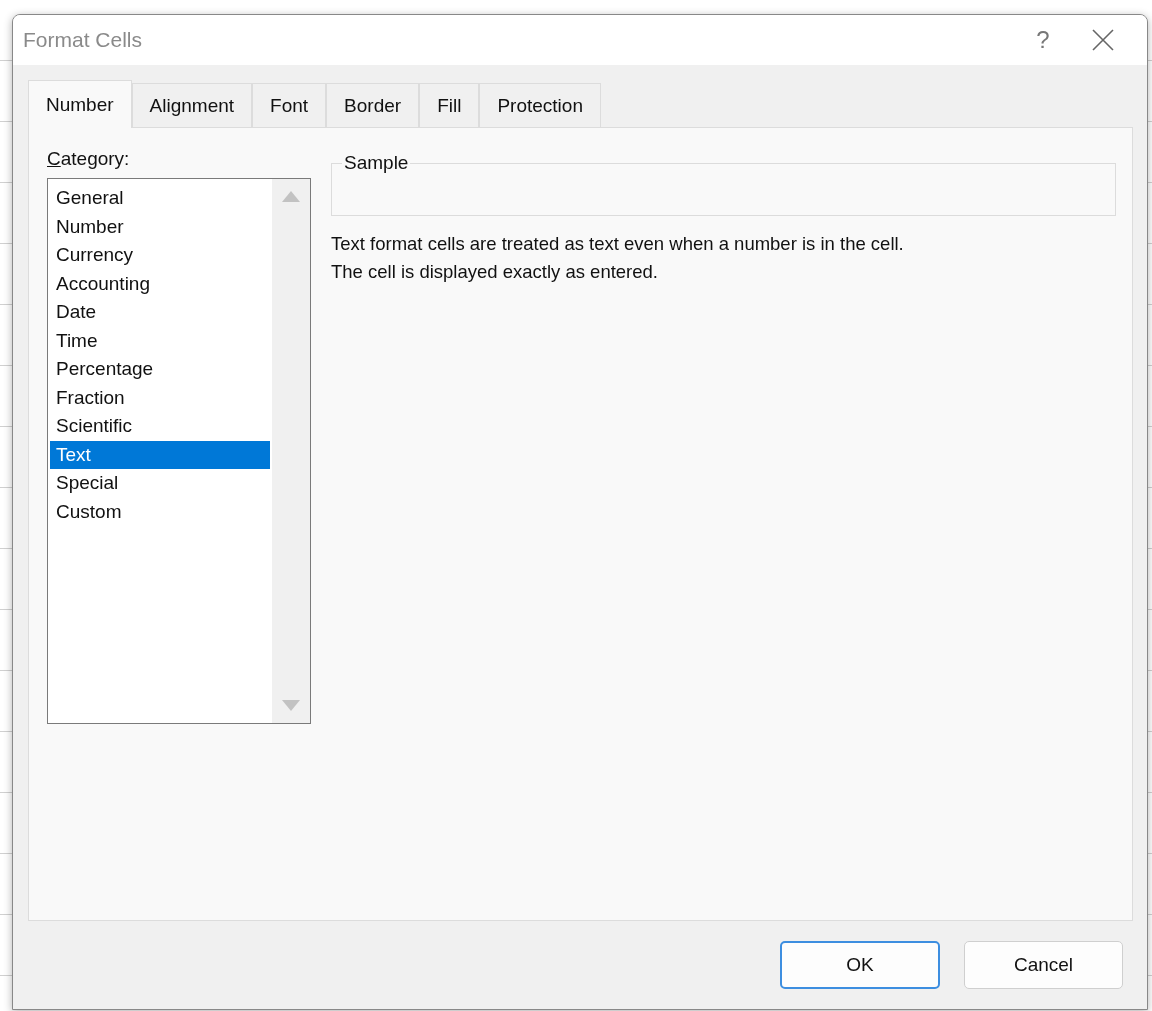 Image resolution: width=1152 pixels, height=1011 pixels. Describe the element at coordinates (89, 159) in the screenshot. I see `category-label: Category:` at that location.